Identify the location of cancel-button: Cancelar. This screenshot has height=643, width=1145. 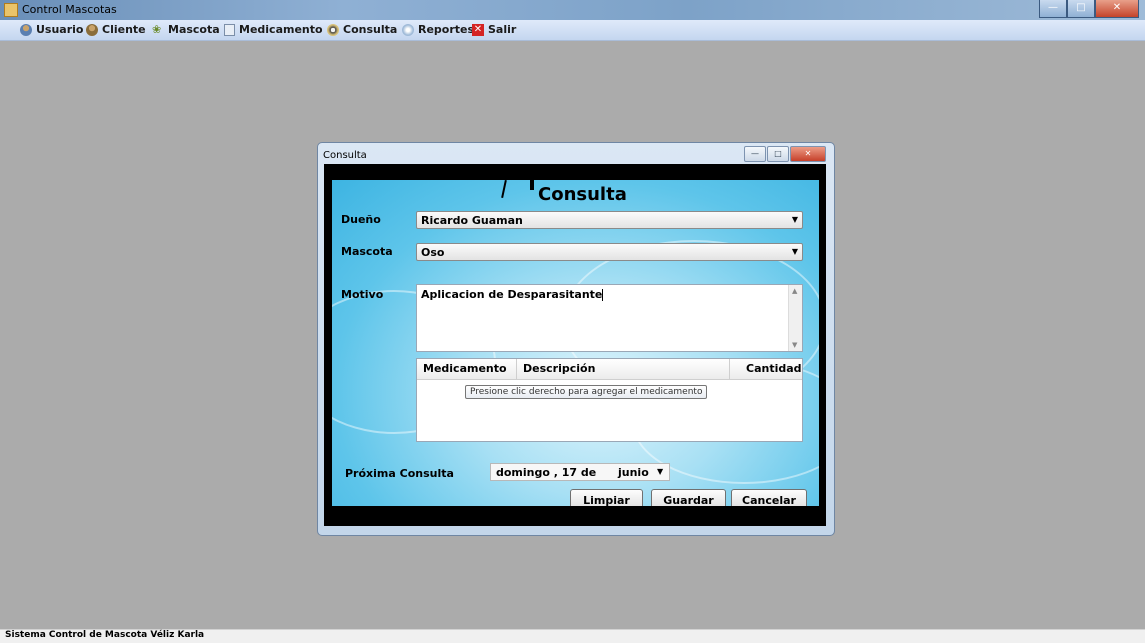
(769, 497).